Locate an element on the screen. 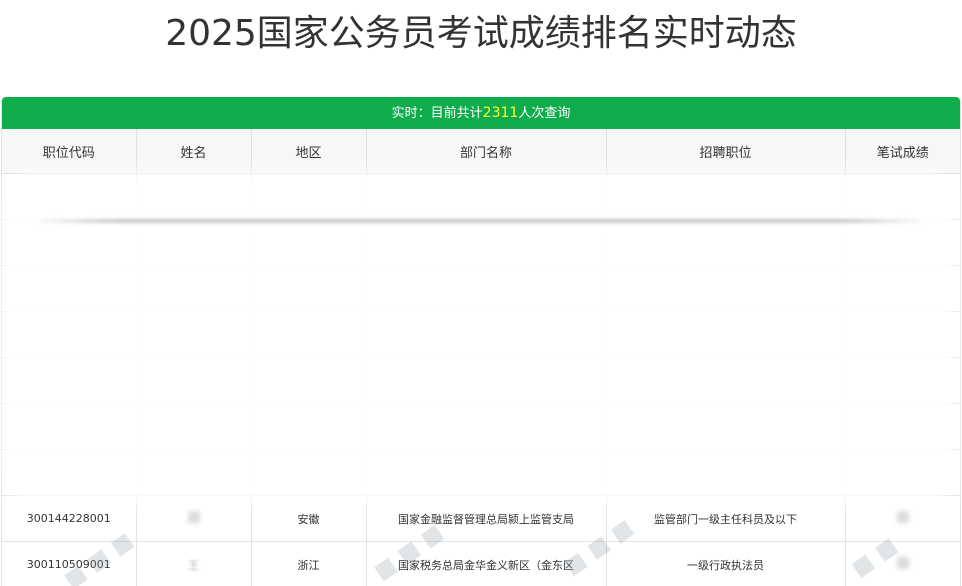  cell-name is located at coordinates (194, 518).